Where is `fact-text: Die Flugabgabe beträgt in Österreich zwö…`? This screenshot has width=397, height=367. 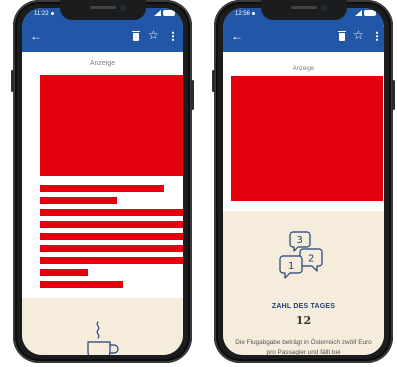
fact-text: Die Flugabgabe beträgt in Österreich zwö… is located at coordinates (303, 347).